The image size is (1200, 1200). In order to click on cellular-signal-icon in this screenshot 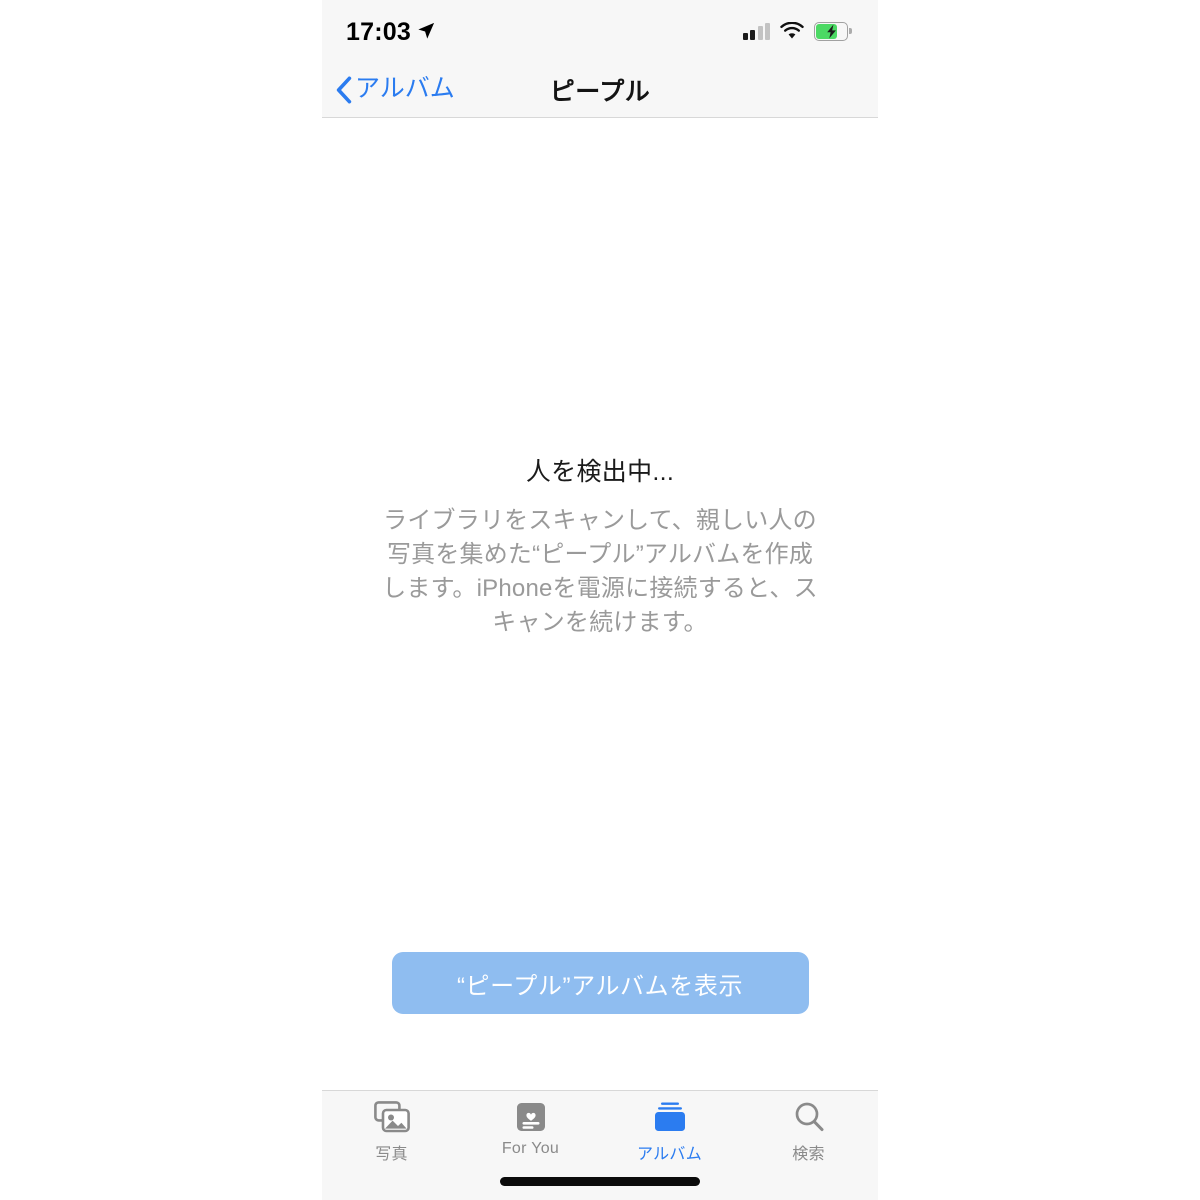, I will do `click(756, 31)`.